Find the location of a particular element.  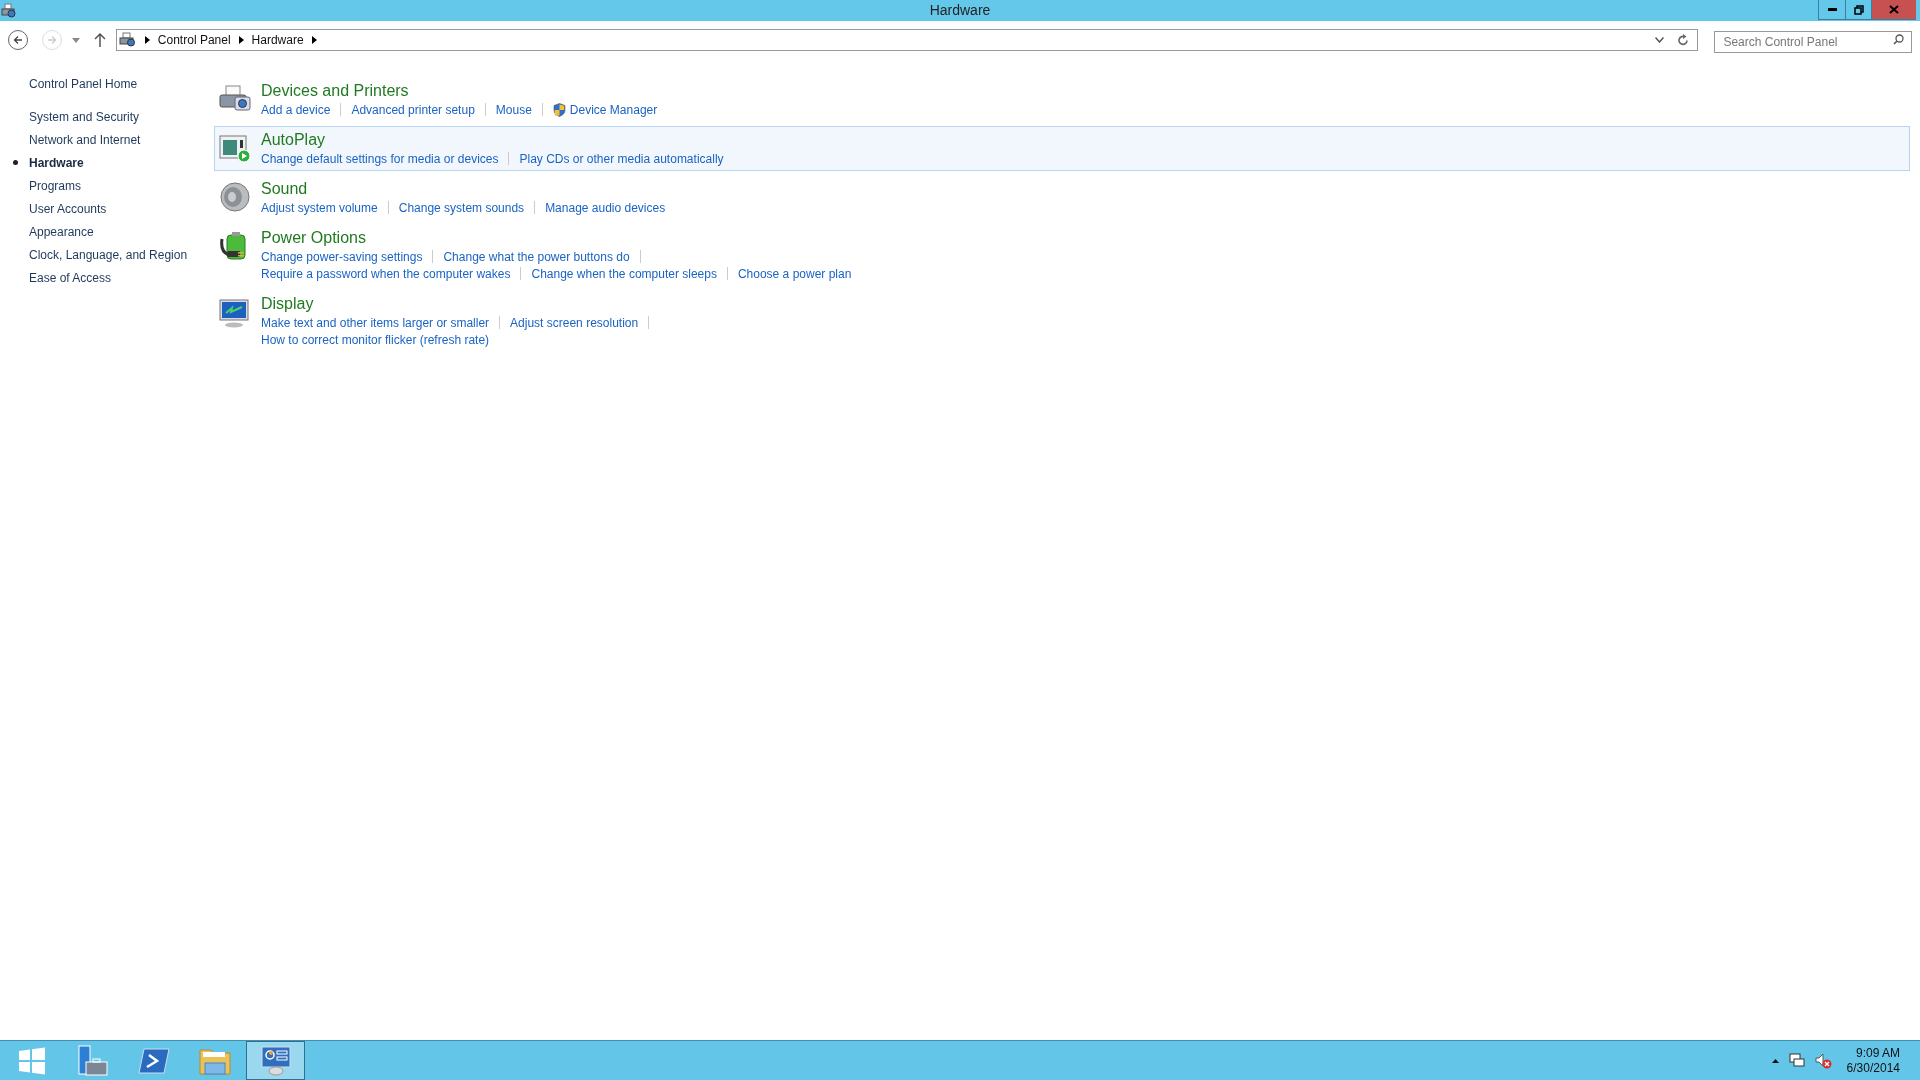

terminal-prompt-icon is located at coordinates (153, 1060).